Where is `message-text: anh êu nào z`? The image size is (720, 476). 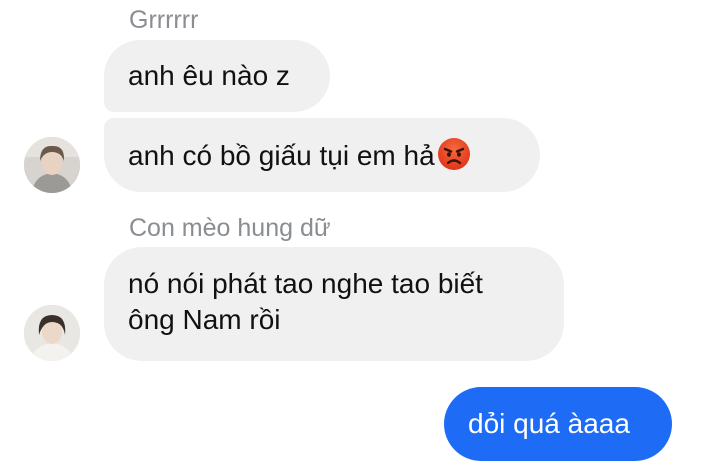
message-text: anh êu nào z is located at coordinates (209, 75).